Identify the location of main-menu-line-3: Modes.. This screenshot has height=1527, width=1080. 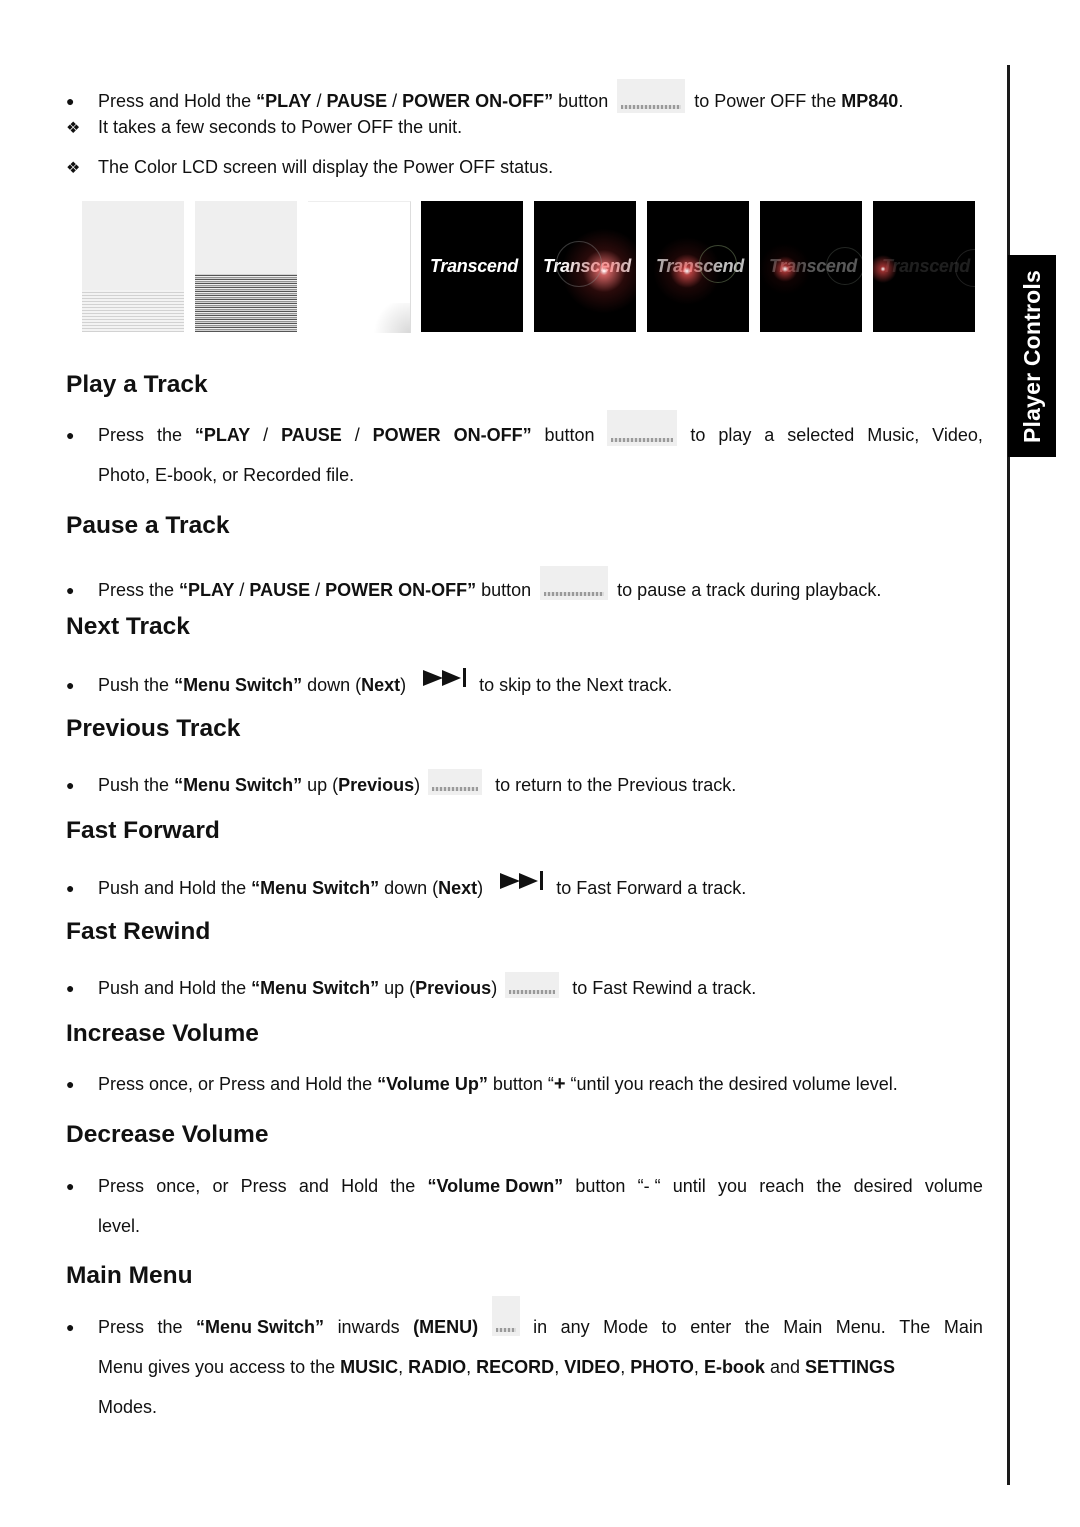
(128, 1407).